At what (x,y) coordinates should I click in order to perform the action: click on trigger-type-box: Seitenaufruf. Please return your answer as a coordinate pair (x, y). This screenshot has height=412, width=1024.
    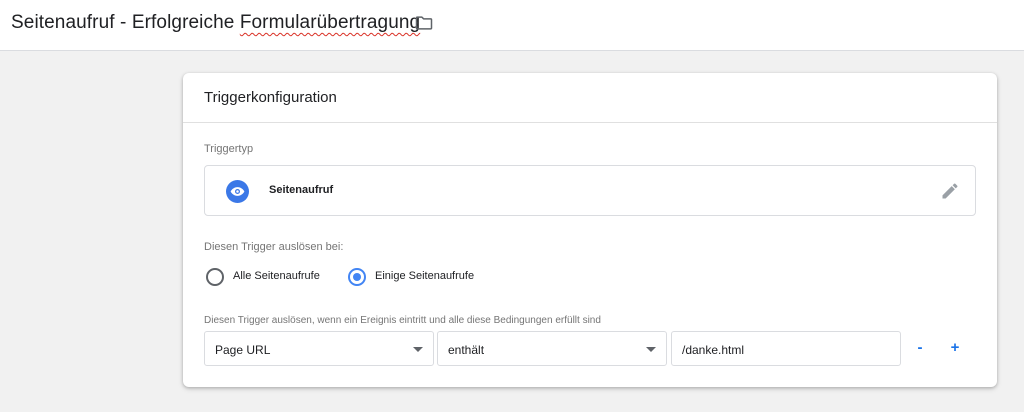
    Looking at the image, I should click on (590, 190).